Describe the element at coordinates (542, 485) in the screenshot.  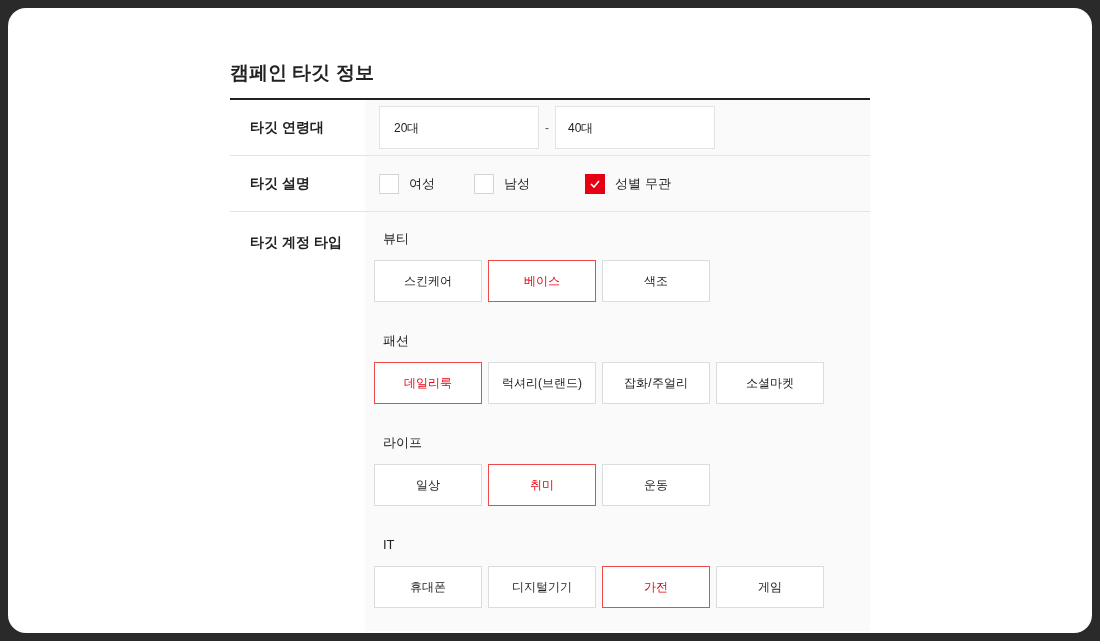
I see `category-option: 취미` at that location.